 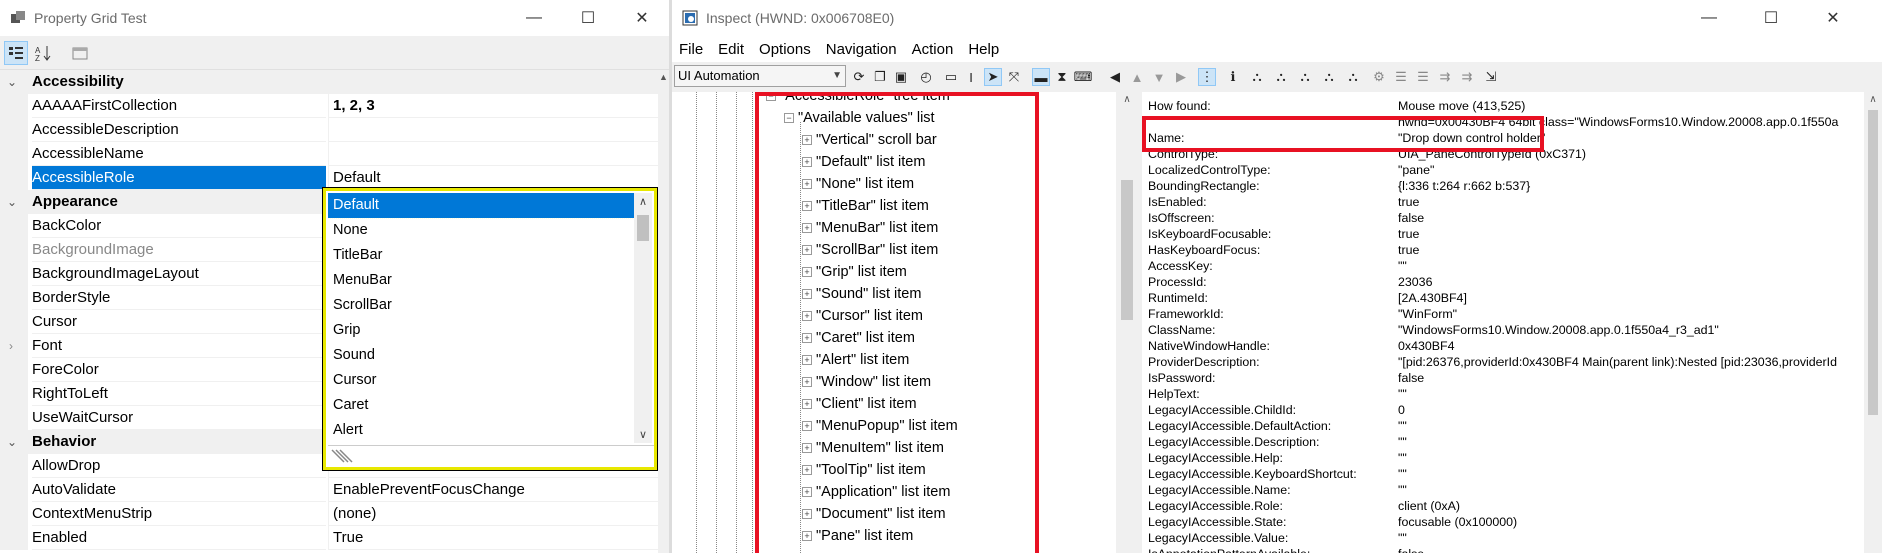 I want to click on dropdown-option: Sound, so click(x=481, y=355).